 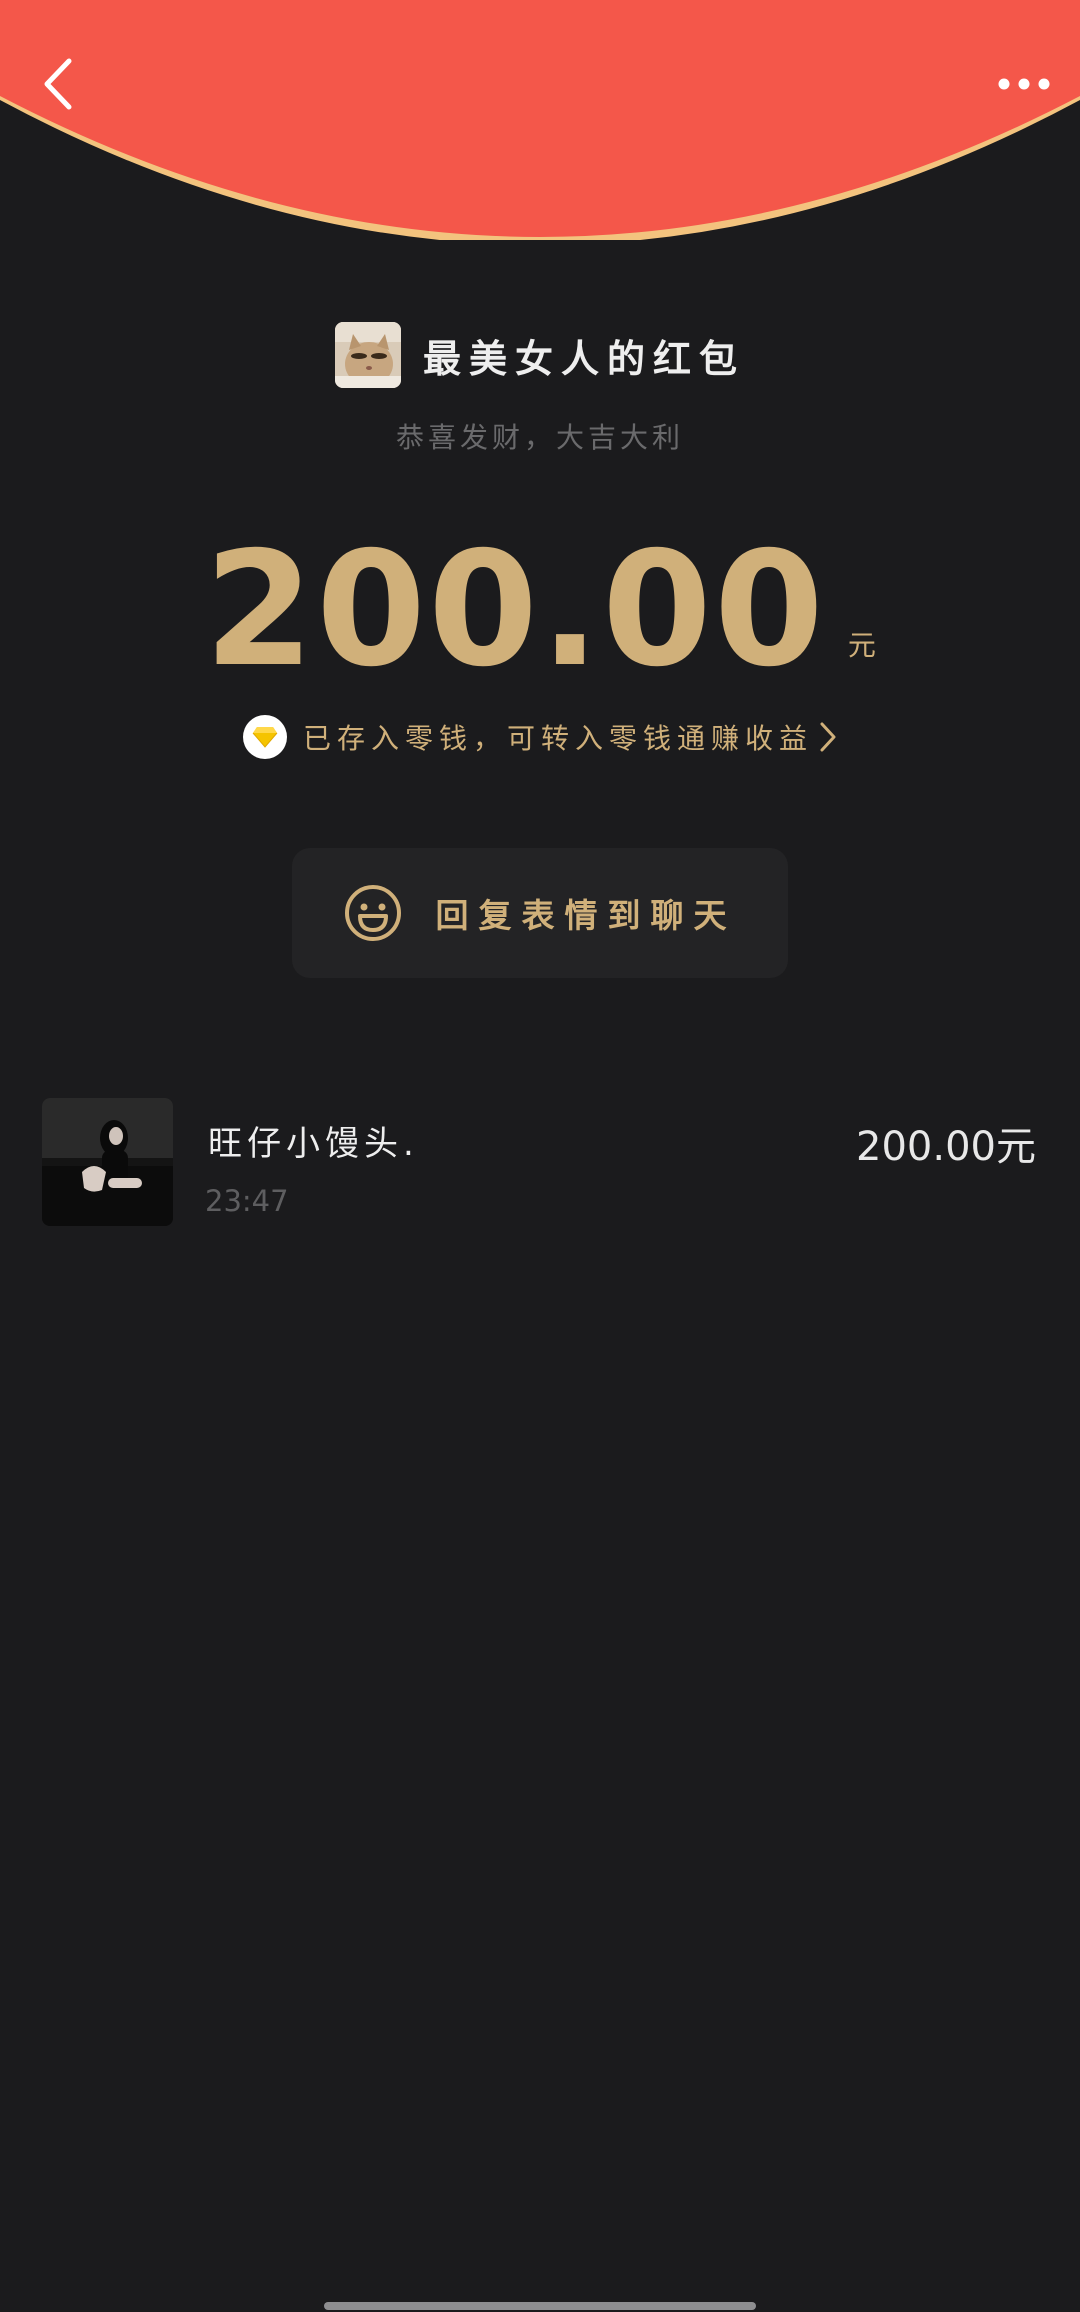 I want to click on cat-avatar-image, so click(x=367, y=355).